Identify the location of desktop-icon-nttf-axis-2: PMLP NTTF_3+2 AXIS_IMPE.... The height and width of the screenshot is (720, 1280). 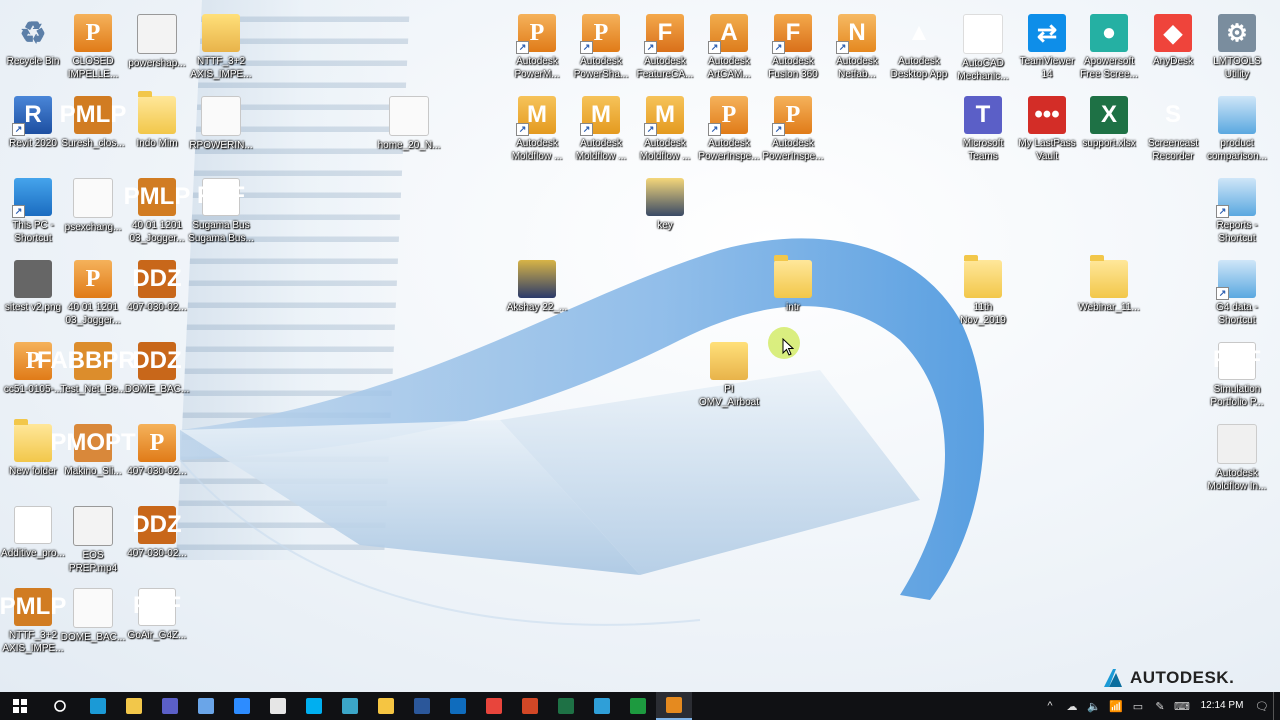
(33, 622).